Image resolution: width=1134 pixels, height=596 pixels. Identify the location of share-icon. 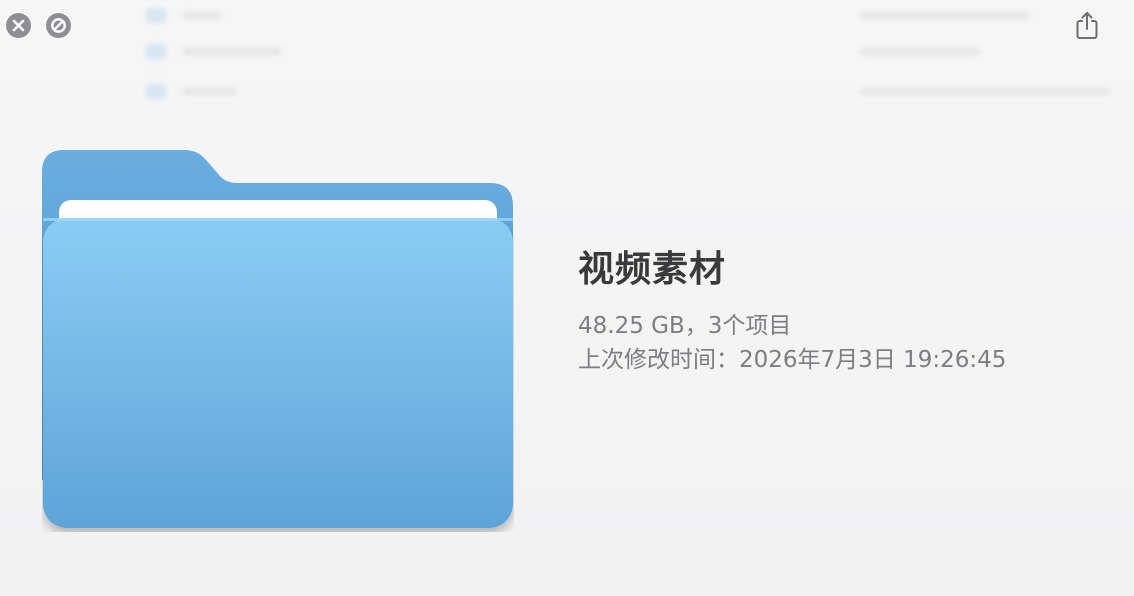
(1087, 25).